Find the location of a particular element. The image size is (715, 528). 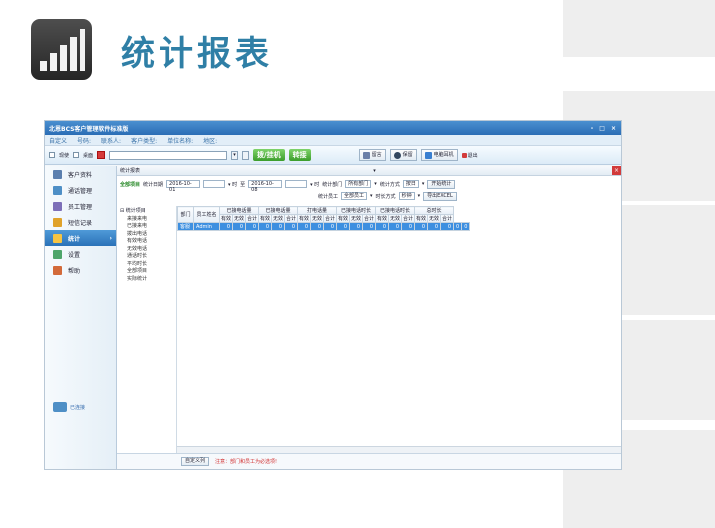

sidebar-item-help: 帮助 is located at coordinates (80, 270).